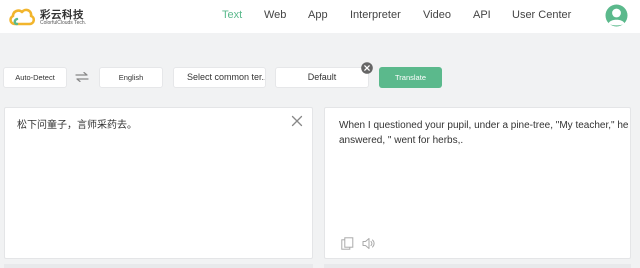 This screenshot has width=640, height=268. I want to click on translate-button: Translate, so click(410, 77).